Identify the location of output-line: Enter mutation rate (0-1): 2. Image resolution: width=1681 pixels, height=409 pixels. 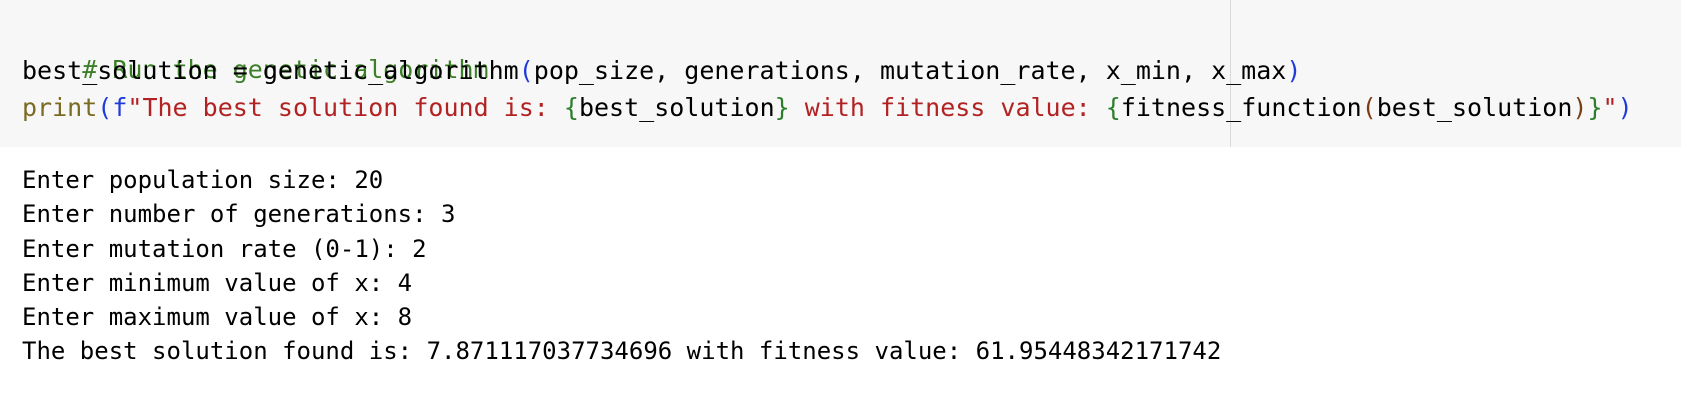
(224, 249).